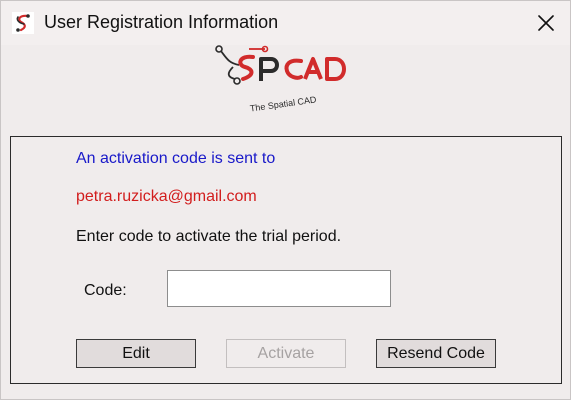 This screenshot has width=571, height=400. What do you see at coordinates (161, 22) in the screenshot?
I see `window-title: User Registration Information` at bounding box center [161, 22].